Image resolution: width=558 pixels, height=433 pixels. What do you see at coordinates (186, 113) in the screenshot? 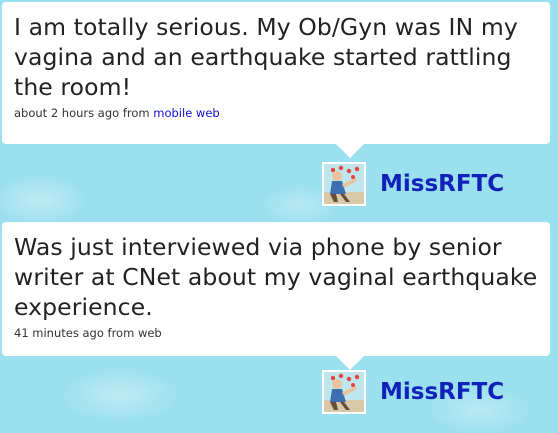
I see `tweet-source-link: mobile web` at bounding box center [186, 113].